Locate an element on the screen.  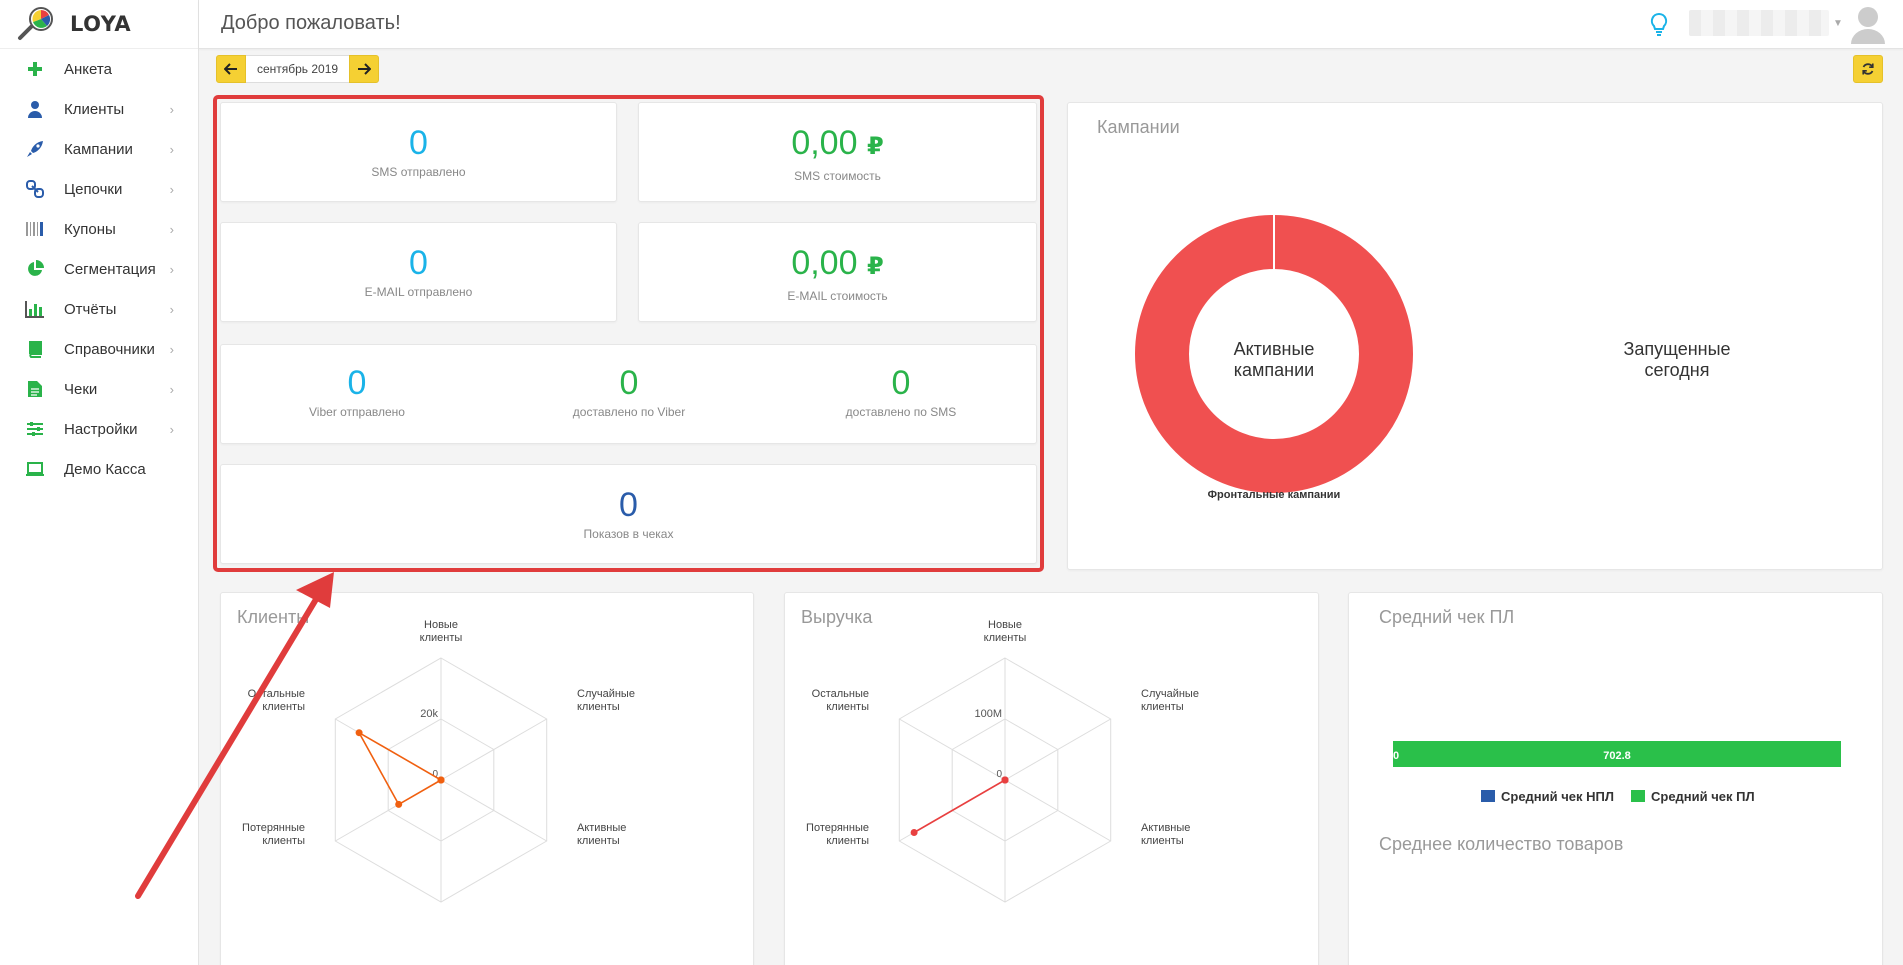
brand: LOYA is located at coordinates (99, 24).